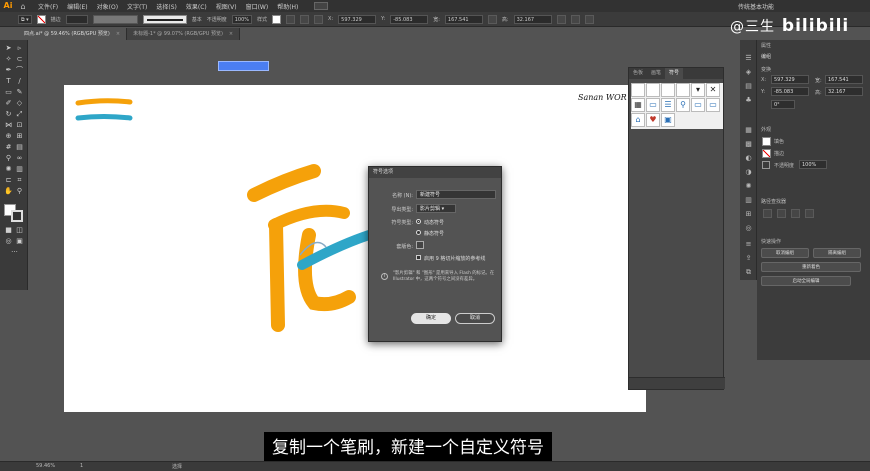  What do you see at coordinates (45, 466) in the screenshot?
I see `zoom-level: 59.46%` at bounding box center [45, 466].